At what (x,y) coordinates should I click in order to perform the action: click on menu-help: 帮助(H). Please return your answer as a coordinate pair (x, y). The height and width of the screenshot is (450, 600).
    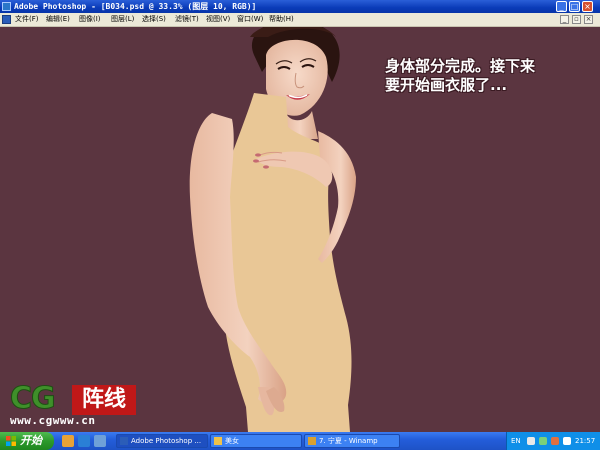
    Looking at the image, I should click on (281, 19).